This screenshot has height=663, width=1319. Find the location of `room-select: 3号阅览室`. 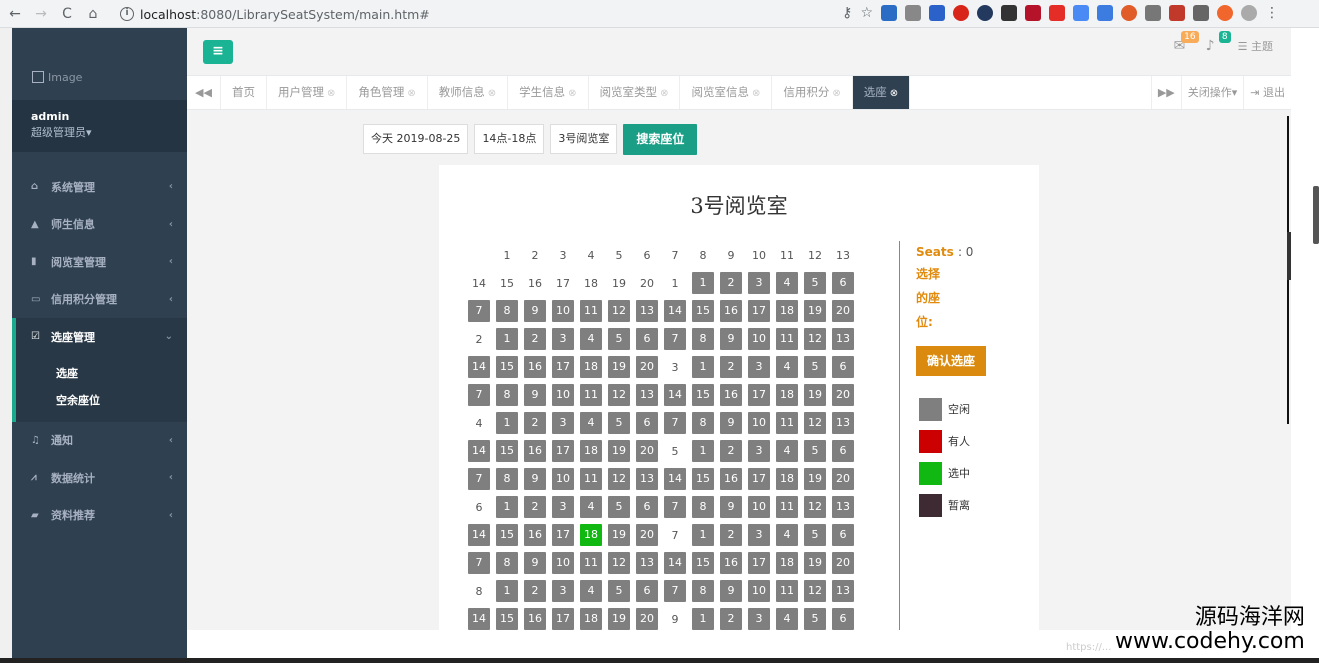

room-select: 3号阅览室 is located at coordinates (584, 139).